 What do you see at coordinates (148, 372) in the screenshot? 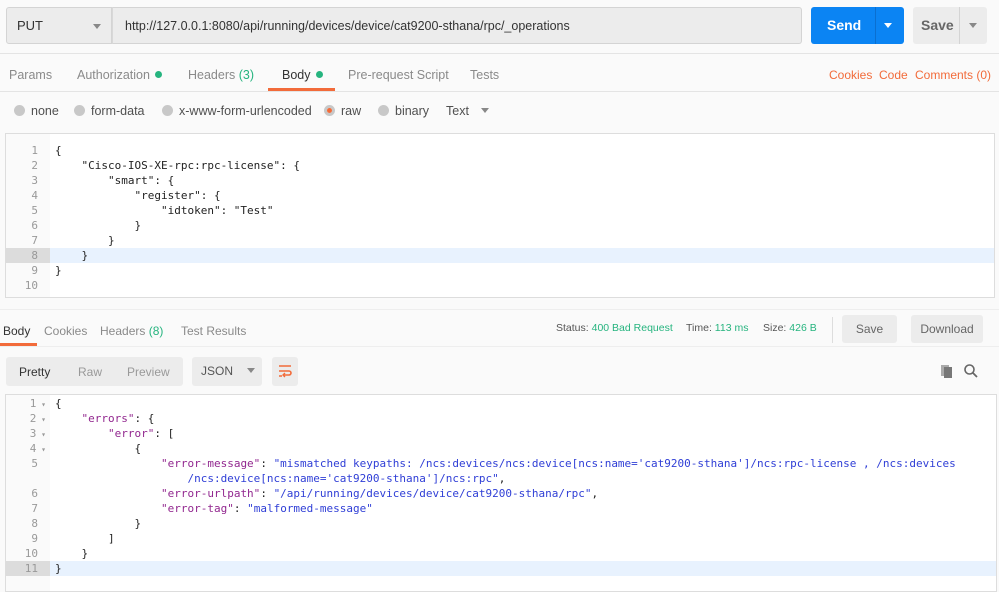
I see `view-preview-button: Preview` at bounding box center [148, 372].